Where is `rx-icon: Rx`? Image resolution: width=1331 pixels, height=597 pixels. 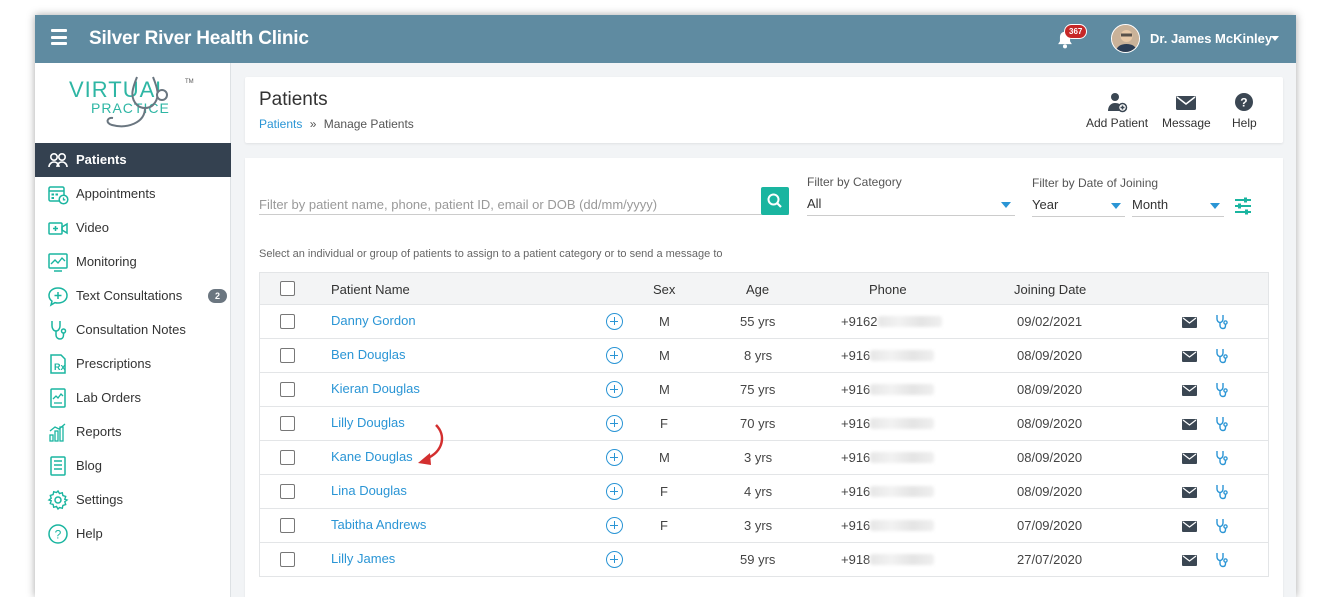
rx-icon: Rx is located at coordinates (58, 364).